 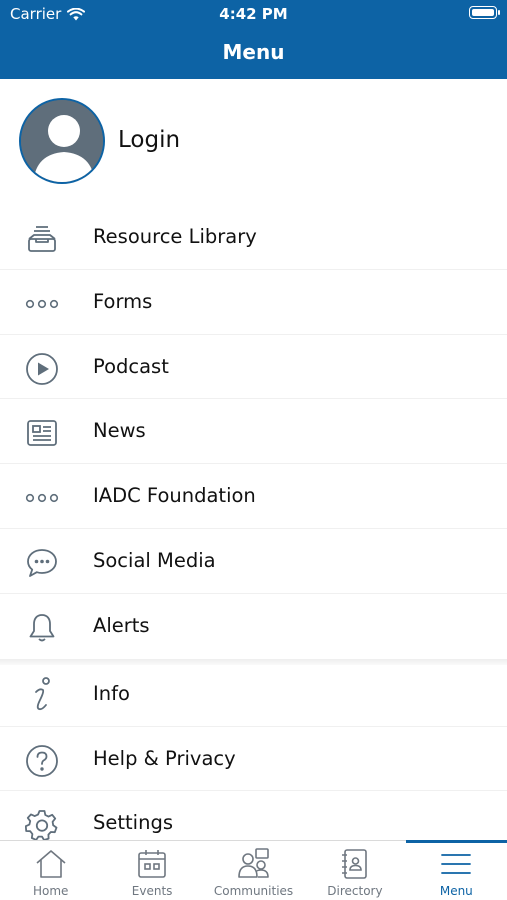 I want to click on bell-icon, so click(x=42, y=628).